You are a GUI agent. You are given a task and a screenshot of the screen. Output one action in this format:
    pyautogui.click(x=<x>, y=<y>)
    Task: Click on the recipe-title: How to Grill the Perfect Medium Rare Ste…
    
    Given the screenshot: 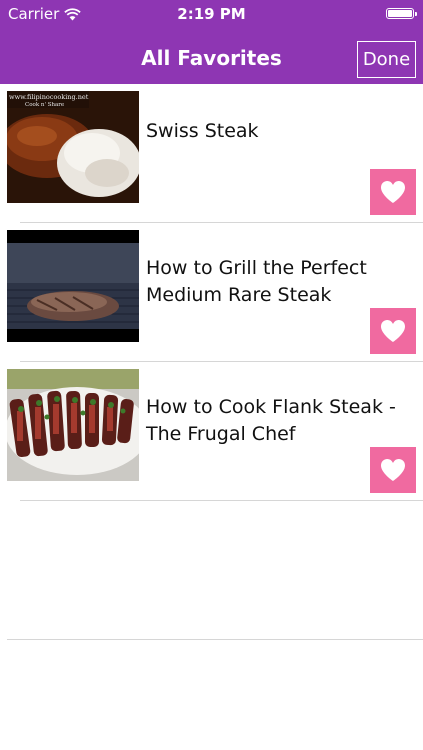 What is the action you would take?
    pyautogui.click(x=256, y=281)
    